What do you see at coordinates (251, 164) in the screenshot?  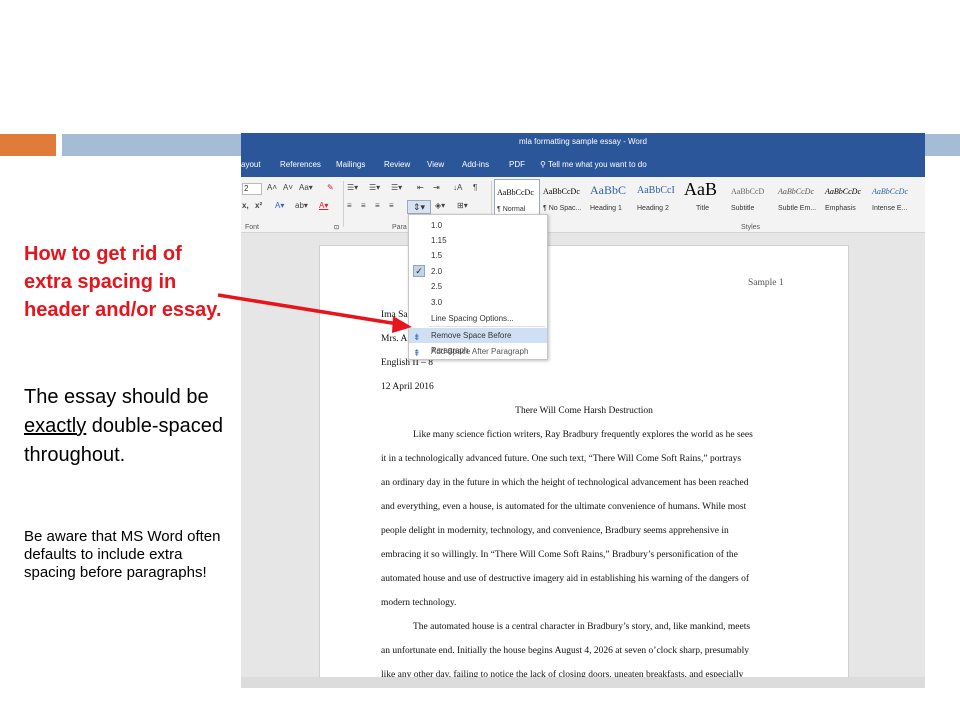 I see `tab-layout: ayout` at bounding box center [251, 164].